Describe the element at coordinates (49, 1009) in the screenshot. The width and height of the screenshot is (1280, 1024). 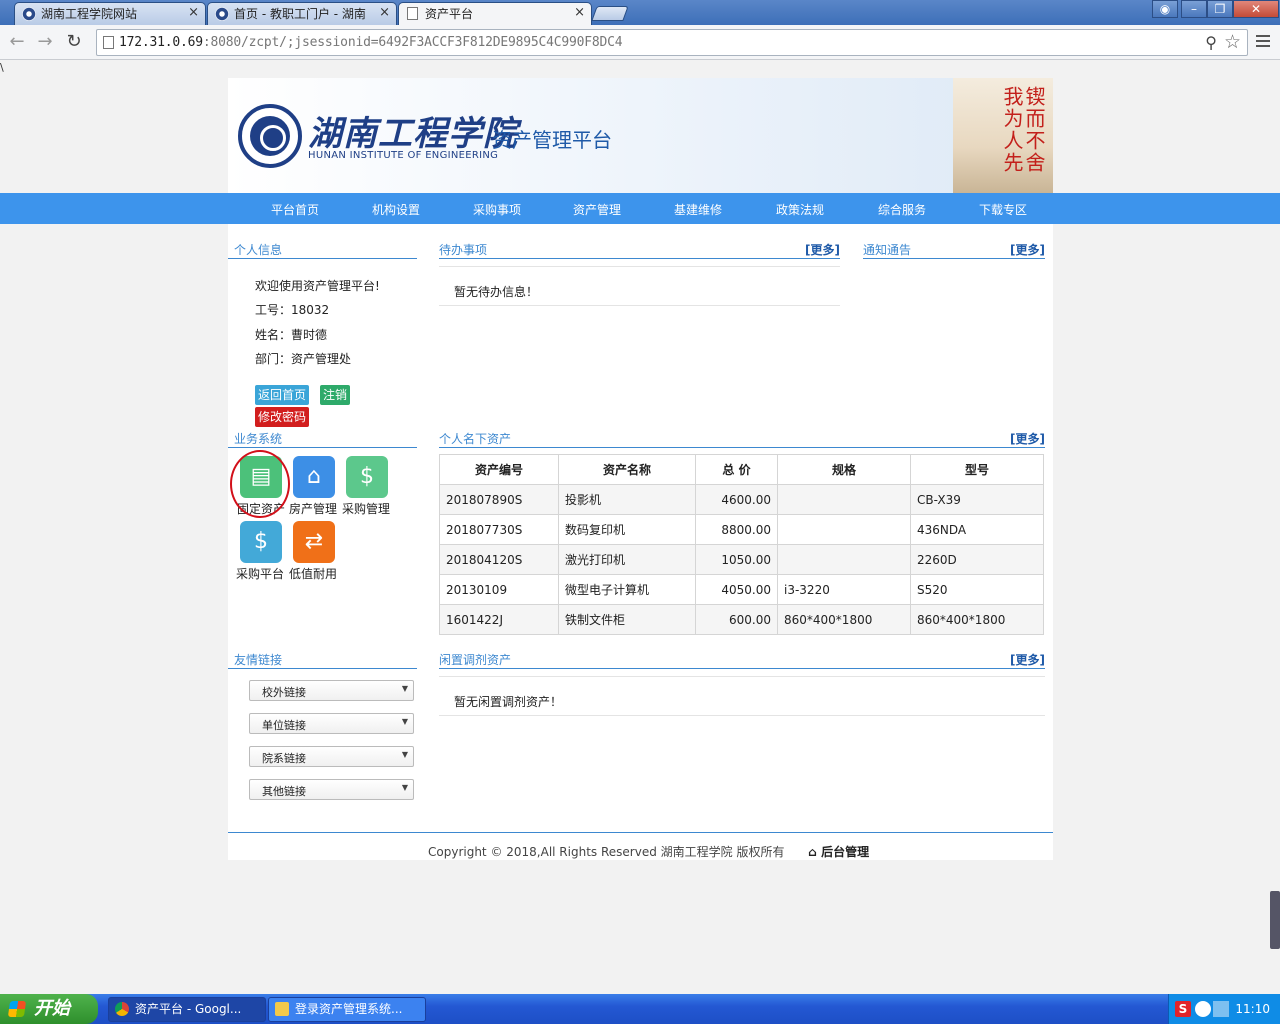
I see `start-button: 开始` at that location.